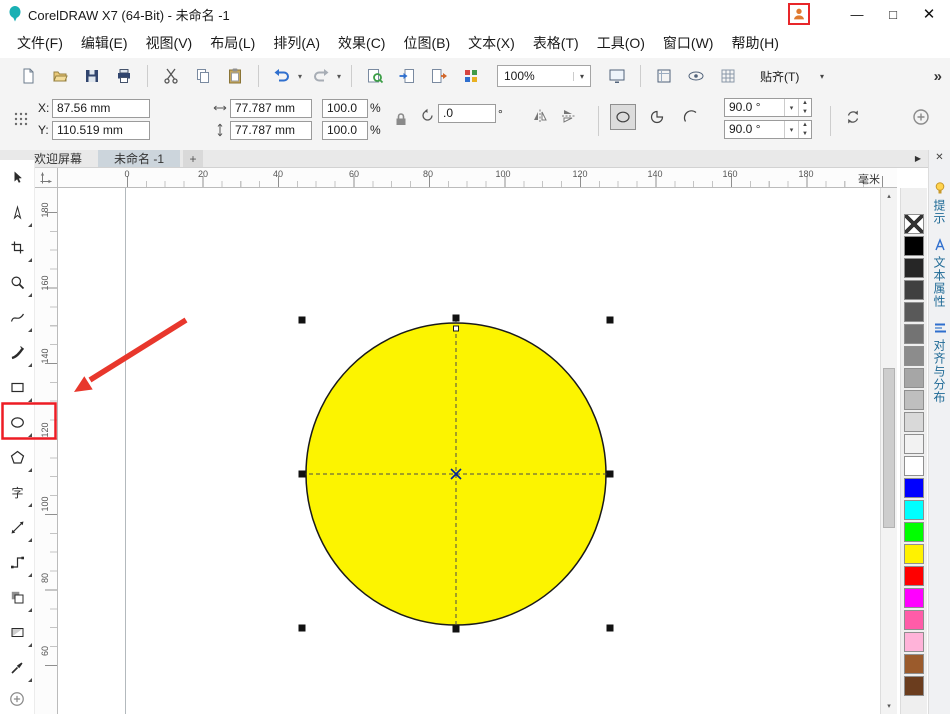 Image resolution: width=950 pixels, height=714 pixels. I want to click on drop-shadow-tool, so click(17, 597).